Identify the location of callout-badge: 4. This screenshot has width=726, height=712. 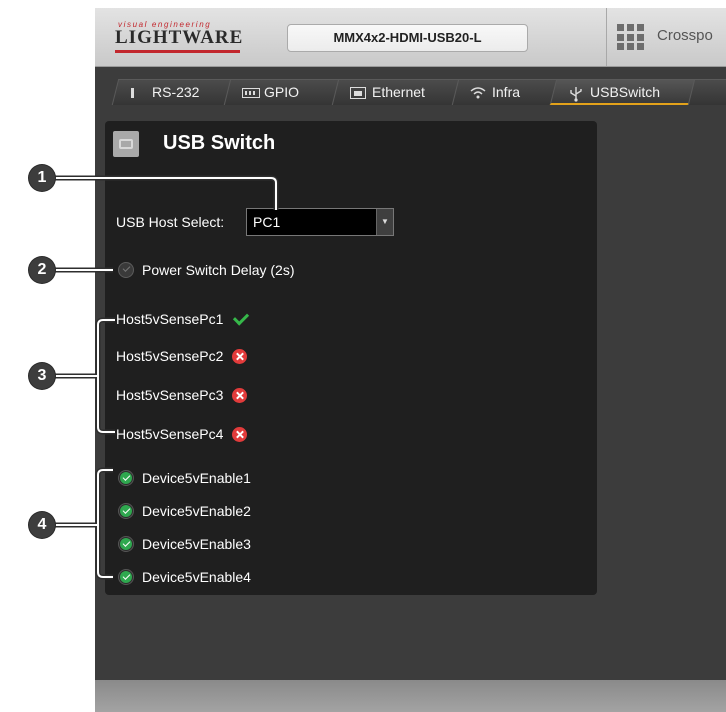
(42, 525).